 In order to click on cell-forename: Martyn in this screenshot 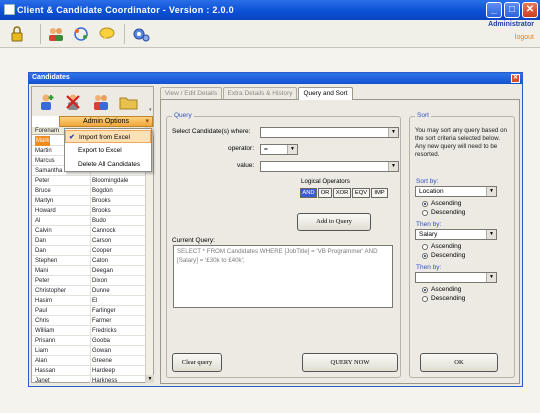, I will do `click(44, 201)`.